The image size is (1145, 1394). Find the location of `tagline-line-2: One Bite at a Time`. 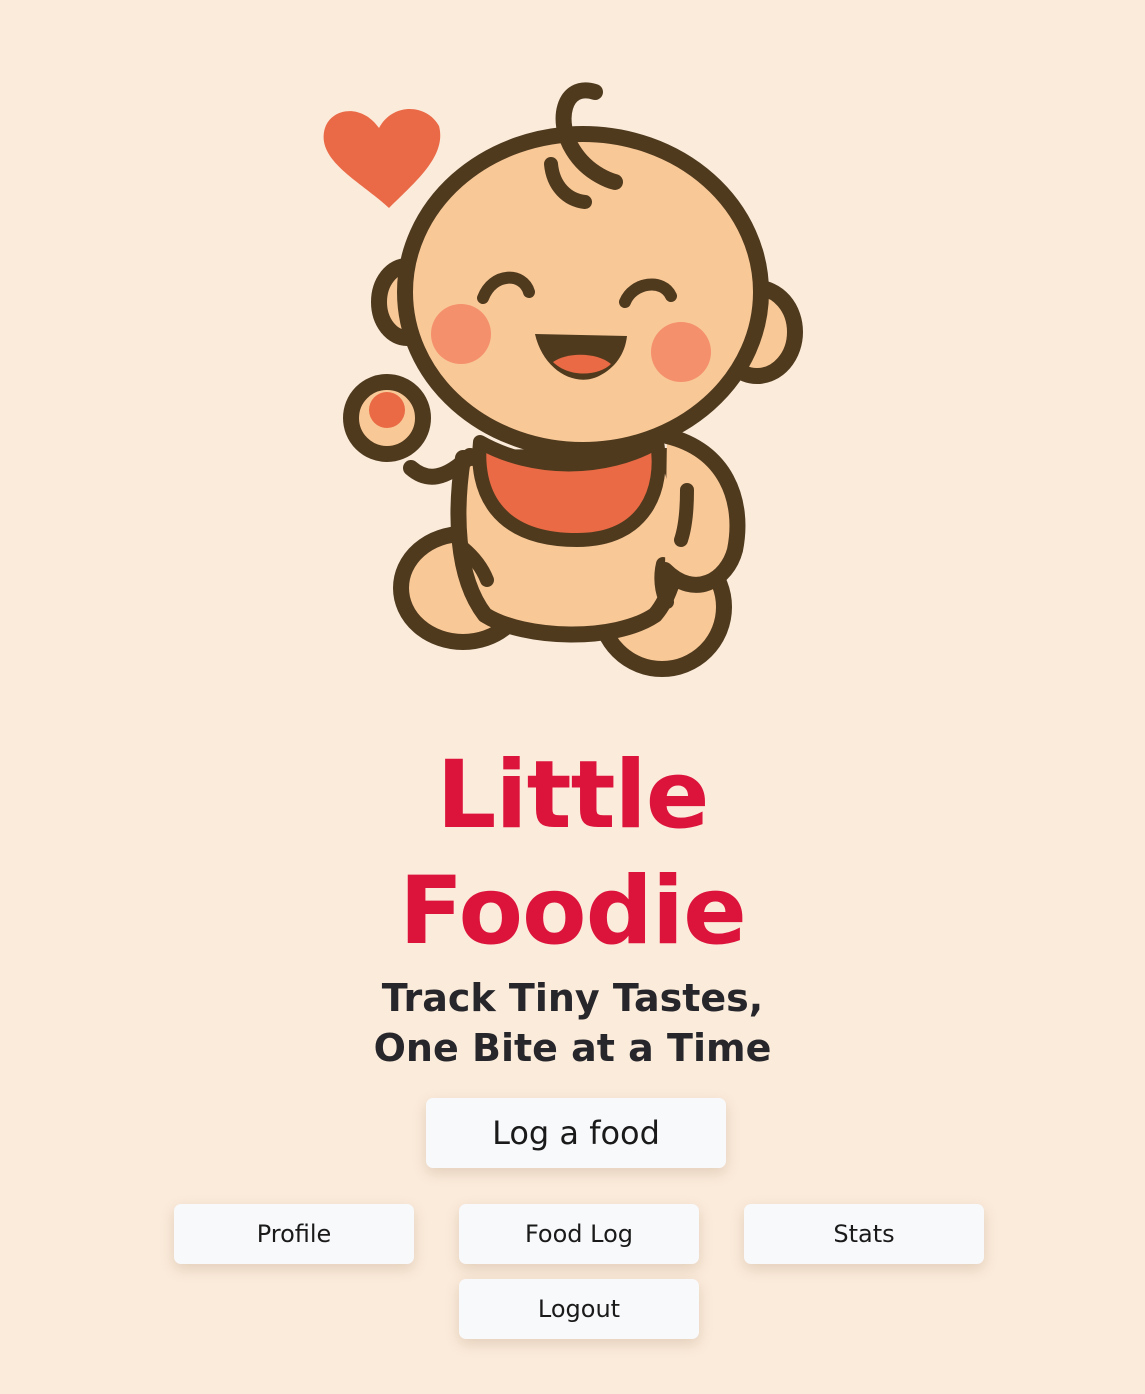

tagline-line-2: One Bite at a Time is located at coordinates (572, 1048).